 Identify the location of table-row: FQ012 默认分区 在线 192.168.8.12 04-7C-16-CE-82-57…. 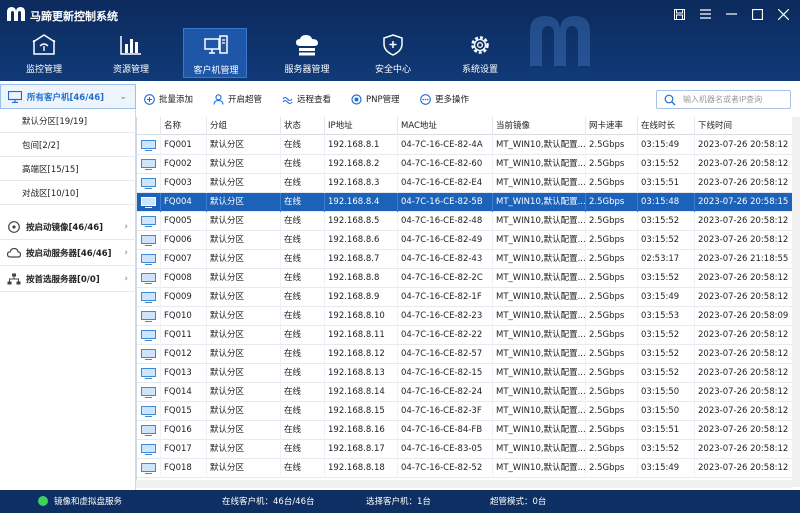
(464, 354).